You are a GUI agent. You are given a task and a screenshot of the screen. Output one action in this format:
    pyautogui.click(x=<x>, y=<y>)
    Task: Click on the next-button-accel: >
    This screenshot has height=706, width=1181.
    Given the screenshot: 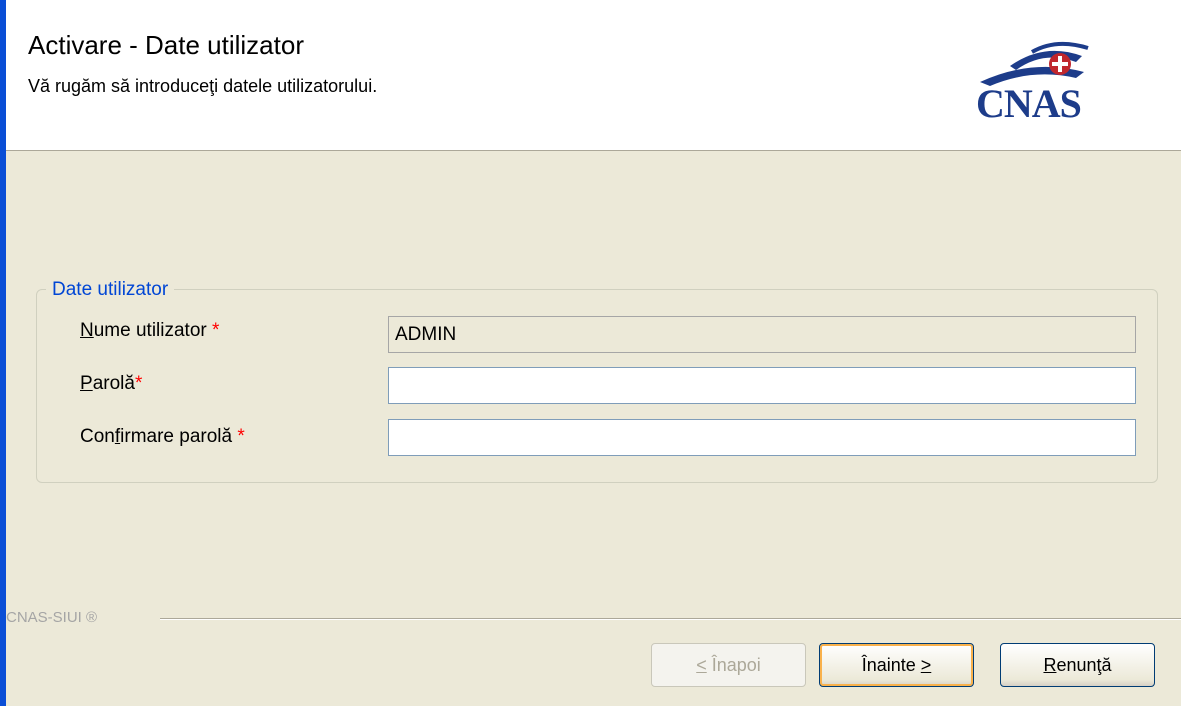 What is the action you would take?
    pyautogui.click(x=926, y=664)
    